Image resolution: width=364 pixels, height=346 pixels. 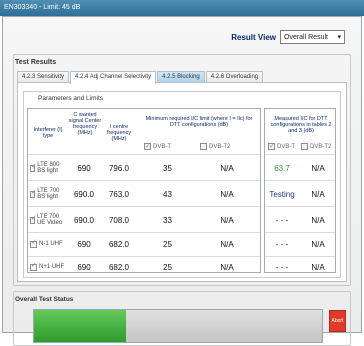 I want to click on interferer-label: LTE 700 UE Video, so click(x=49, y=220).